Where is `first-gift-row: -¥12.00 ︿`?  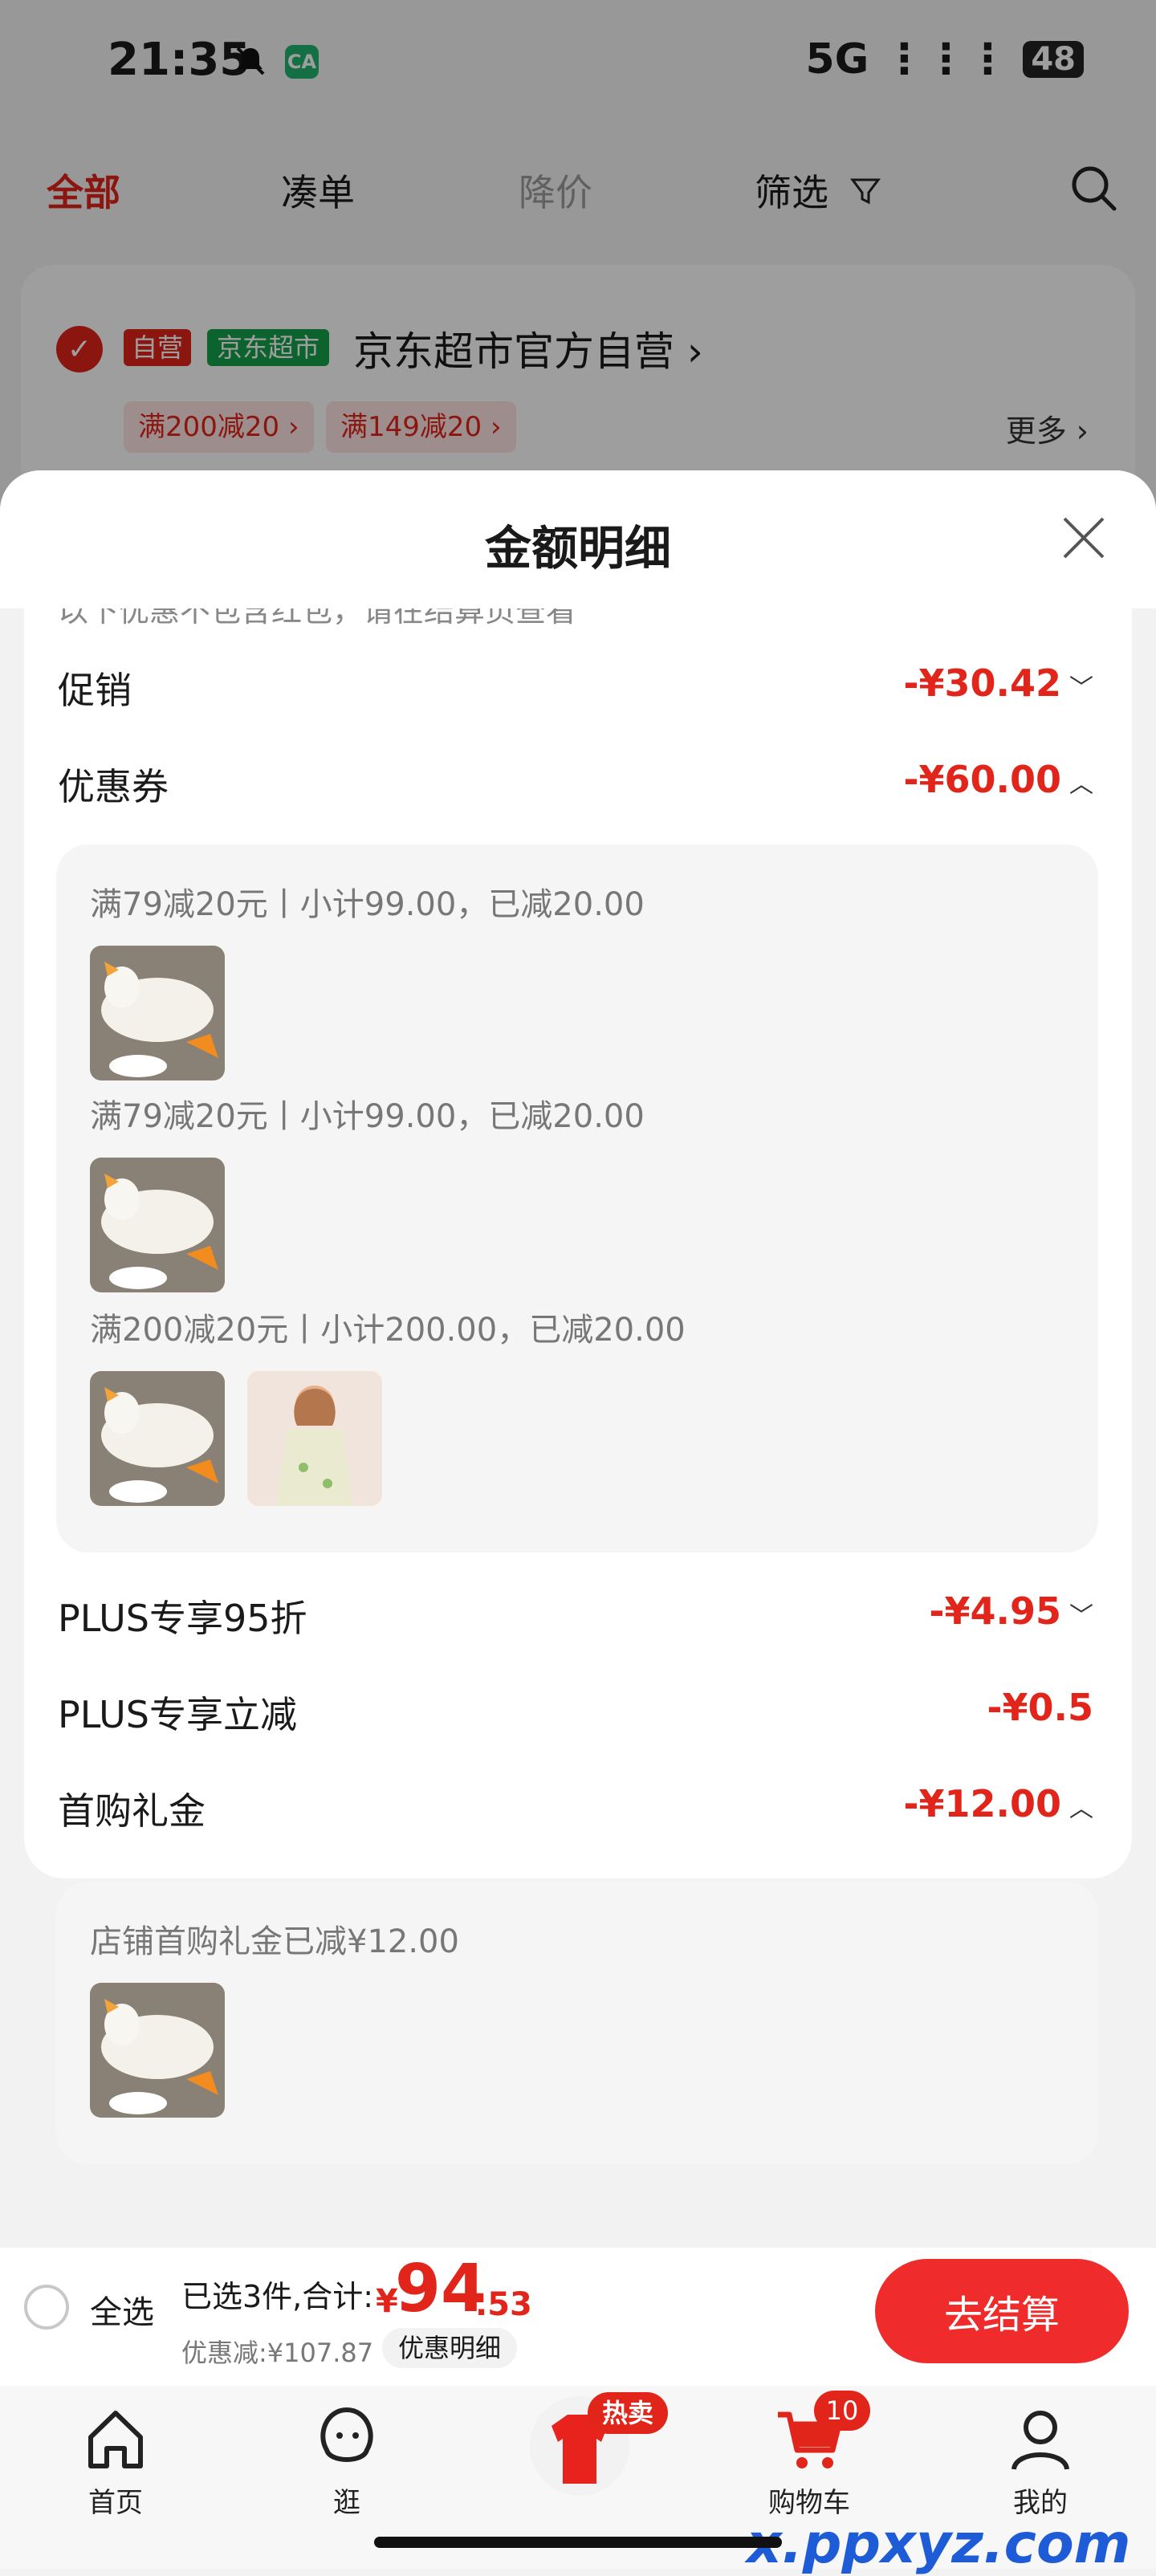
first-gift-row: -¥12.00 ︿ is located at coordinates (998, 1803).